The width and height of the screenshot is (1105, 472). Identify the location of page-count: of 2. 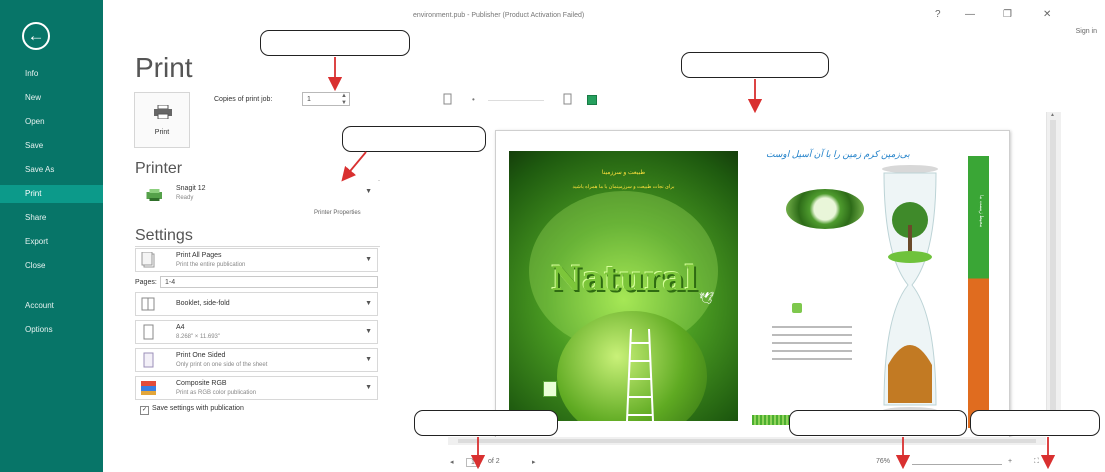
(494, 461).